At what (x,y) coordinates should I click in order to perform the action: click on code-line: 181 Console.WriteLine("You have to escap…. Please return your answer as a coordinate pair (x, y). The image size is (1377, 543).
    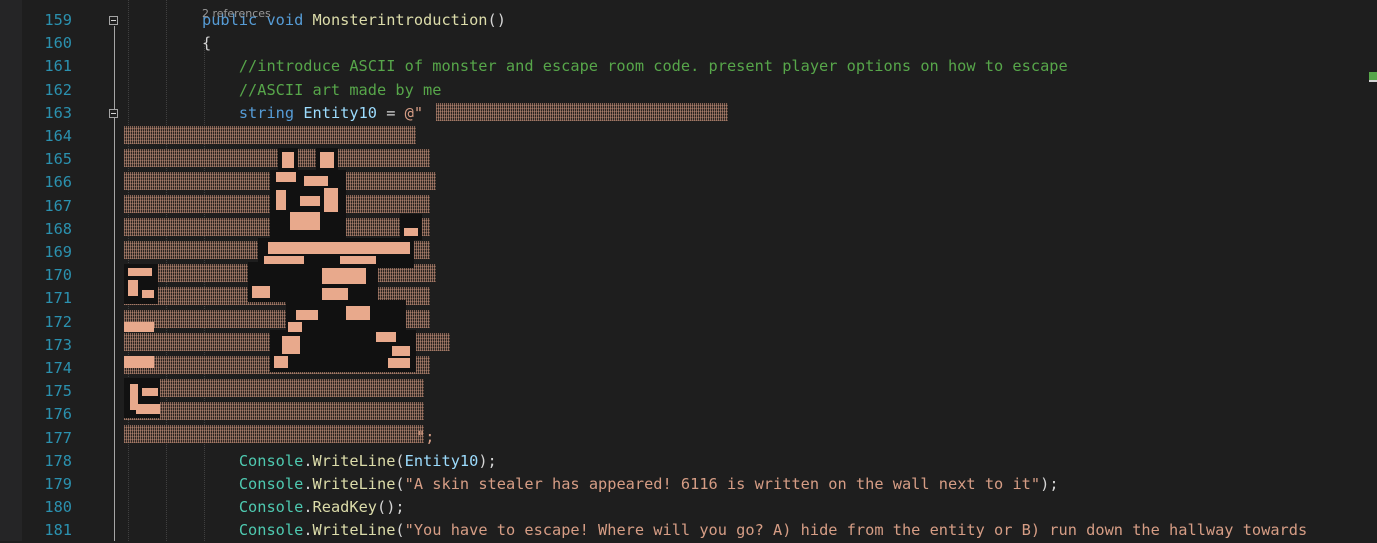
    Looking at the image, I should click on (688, 530).